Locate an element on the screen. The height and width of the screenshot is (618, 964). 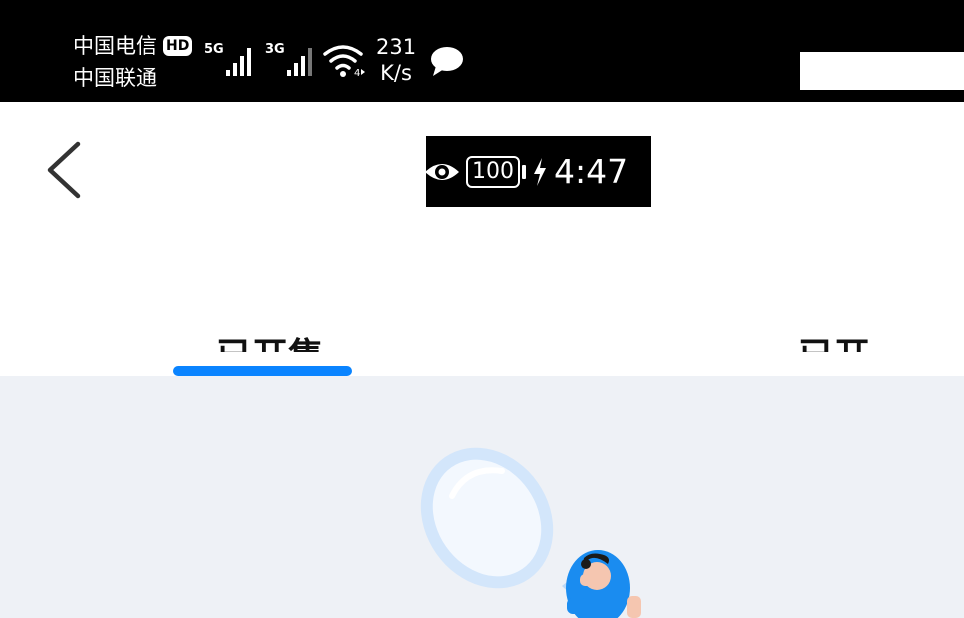
tab-second: 已开 is located at coordinates (842, 339).